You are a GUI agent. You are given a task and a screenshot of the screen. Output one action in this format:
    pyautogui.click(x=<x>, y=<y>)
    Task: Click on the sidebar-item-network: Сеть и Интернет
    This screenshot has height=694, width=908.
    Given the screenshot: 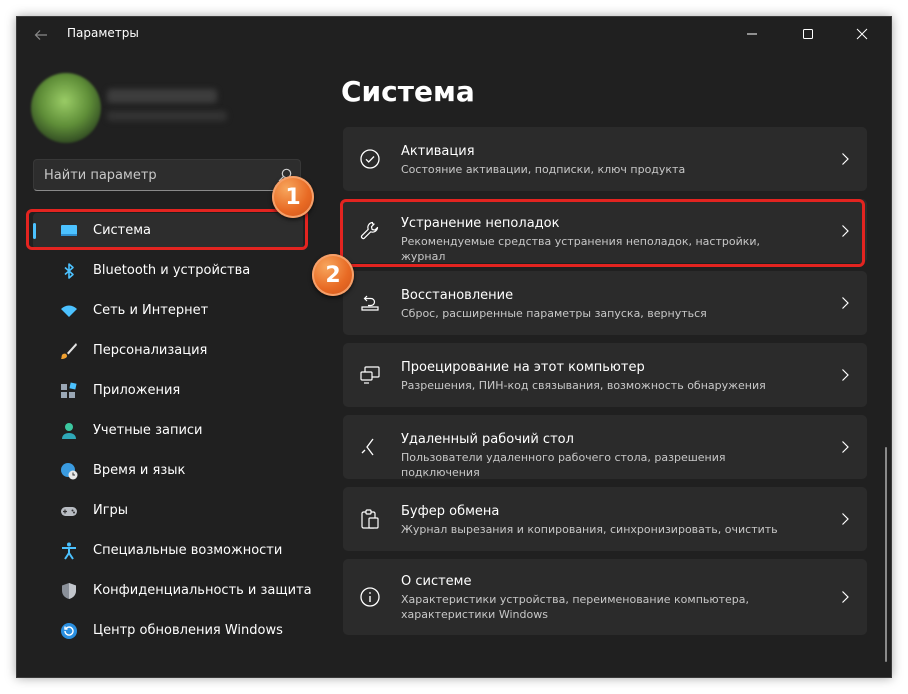 What is the action you would take?
    pyautogui.click(x=168, y=311)
    